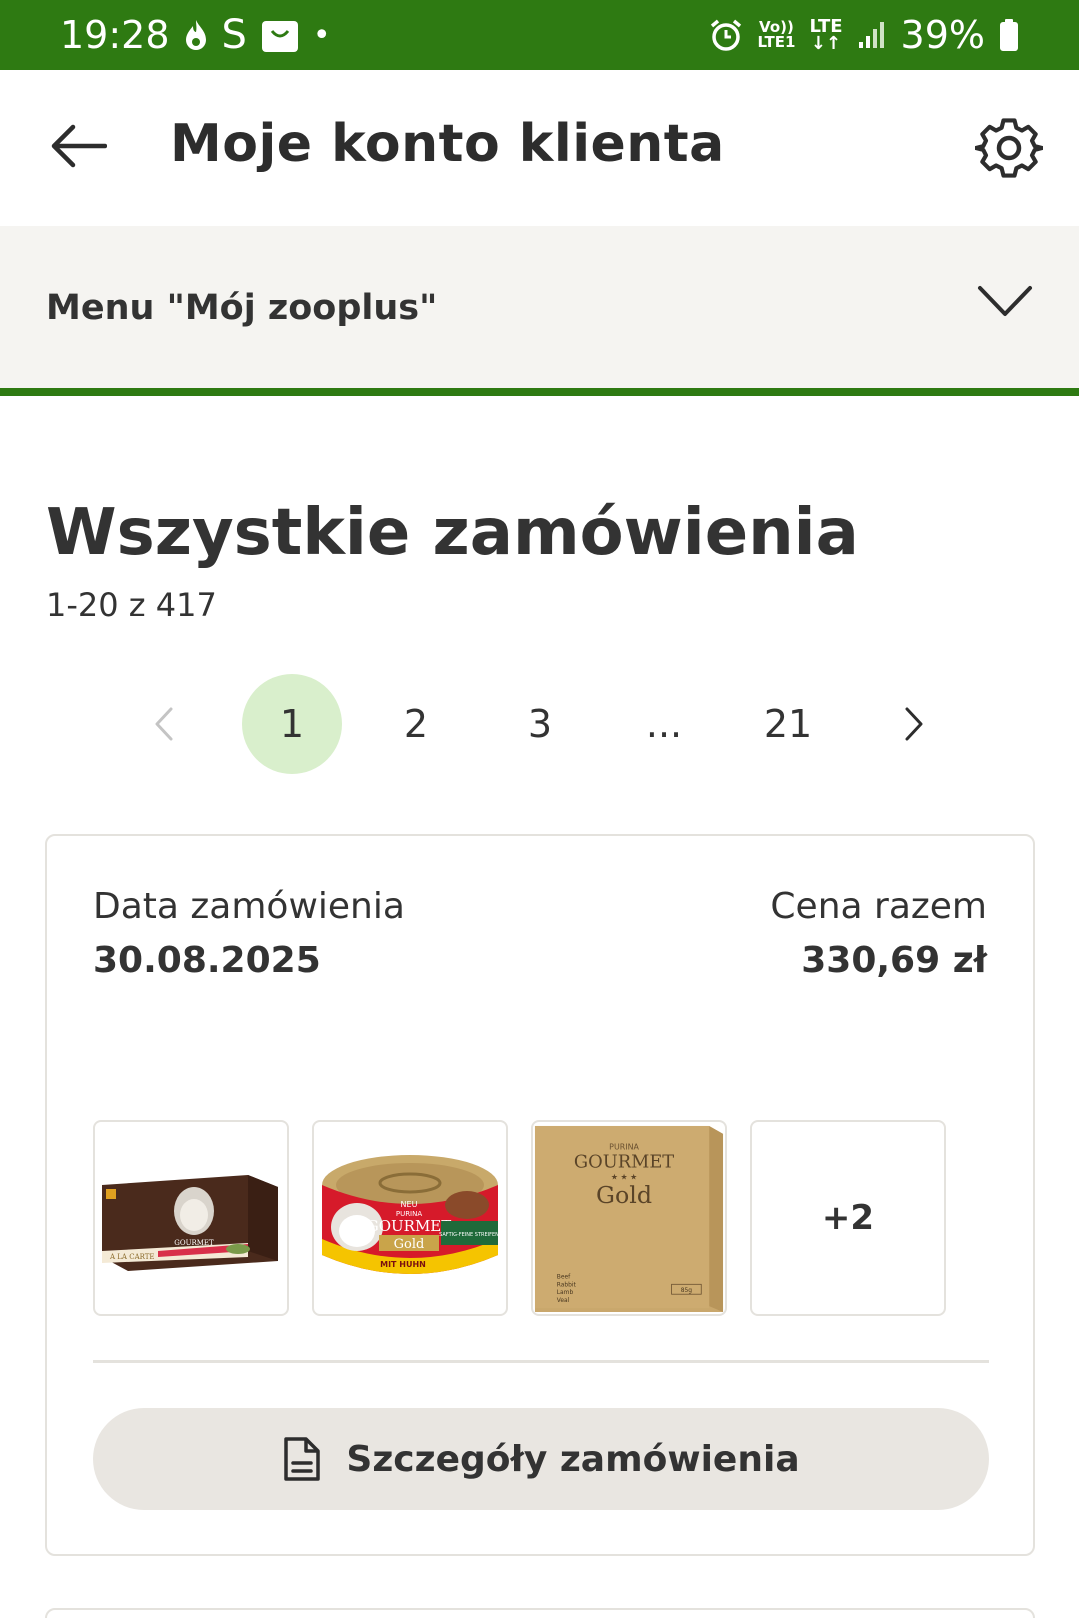 The width and height of the screenshot is (1079, 1618). What do you see at coordinates (447, 144) in the screenshot?
I see `app-title: Moje konto klienta` at bounding box center [447, 144].